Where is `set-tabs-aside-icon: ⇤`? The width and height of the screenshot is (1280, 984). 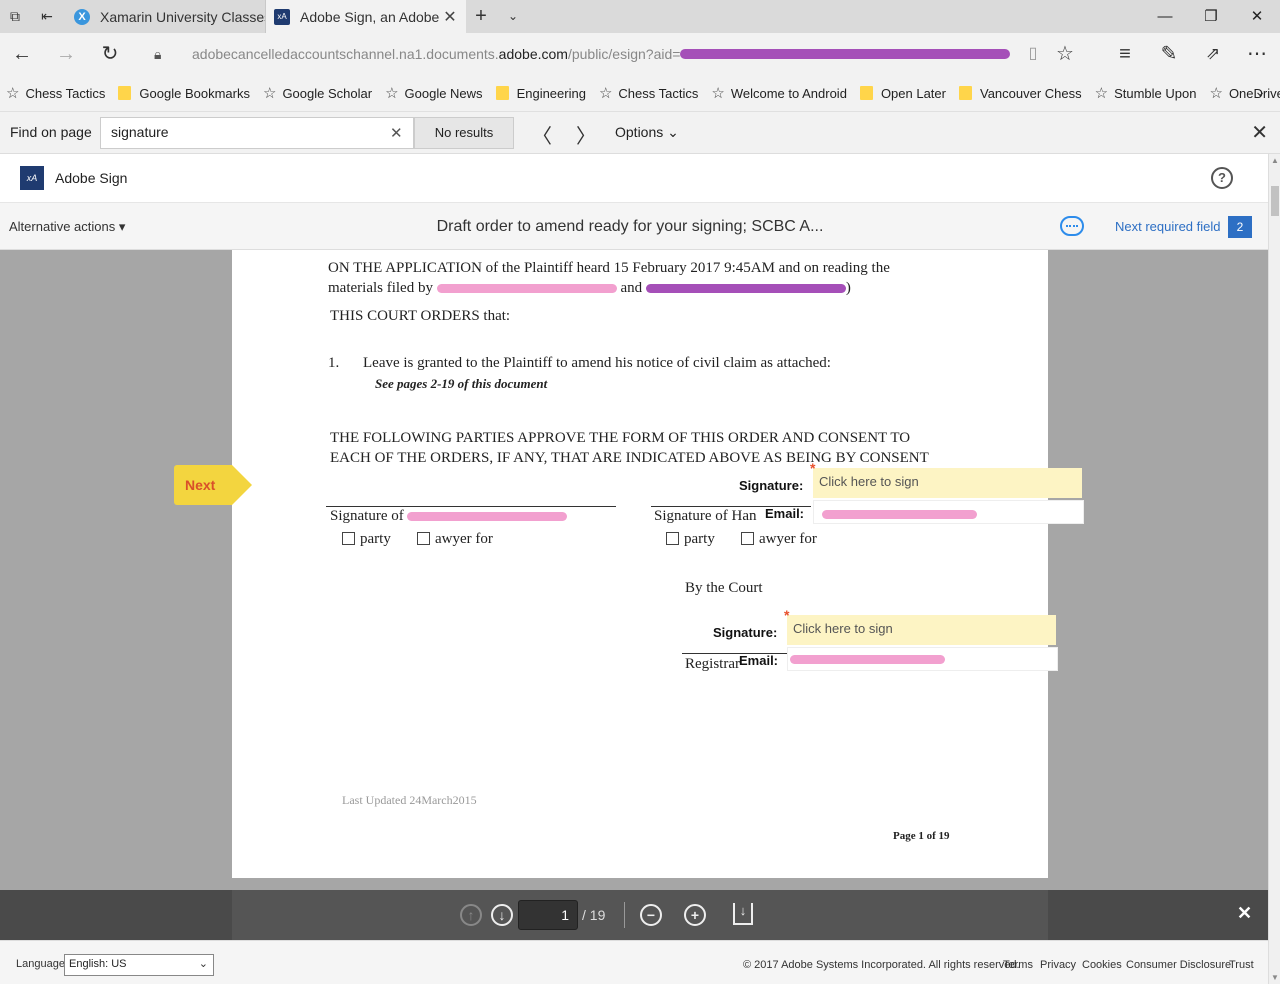 set-tabs-aside-icon: ⇤ is located at coordinates (47, 16).